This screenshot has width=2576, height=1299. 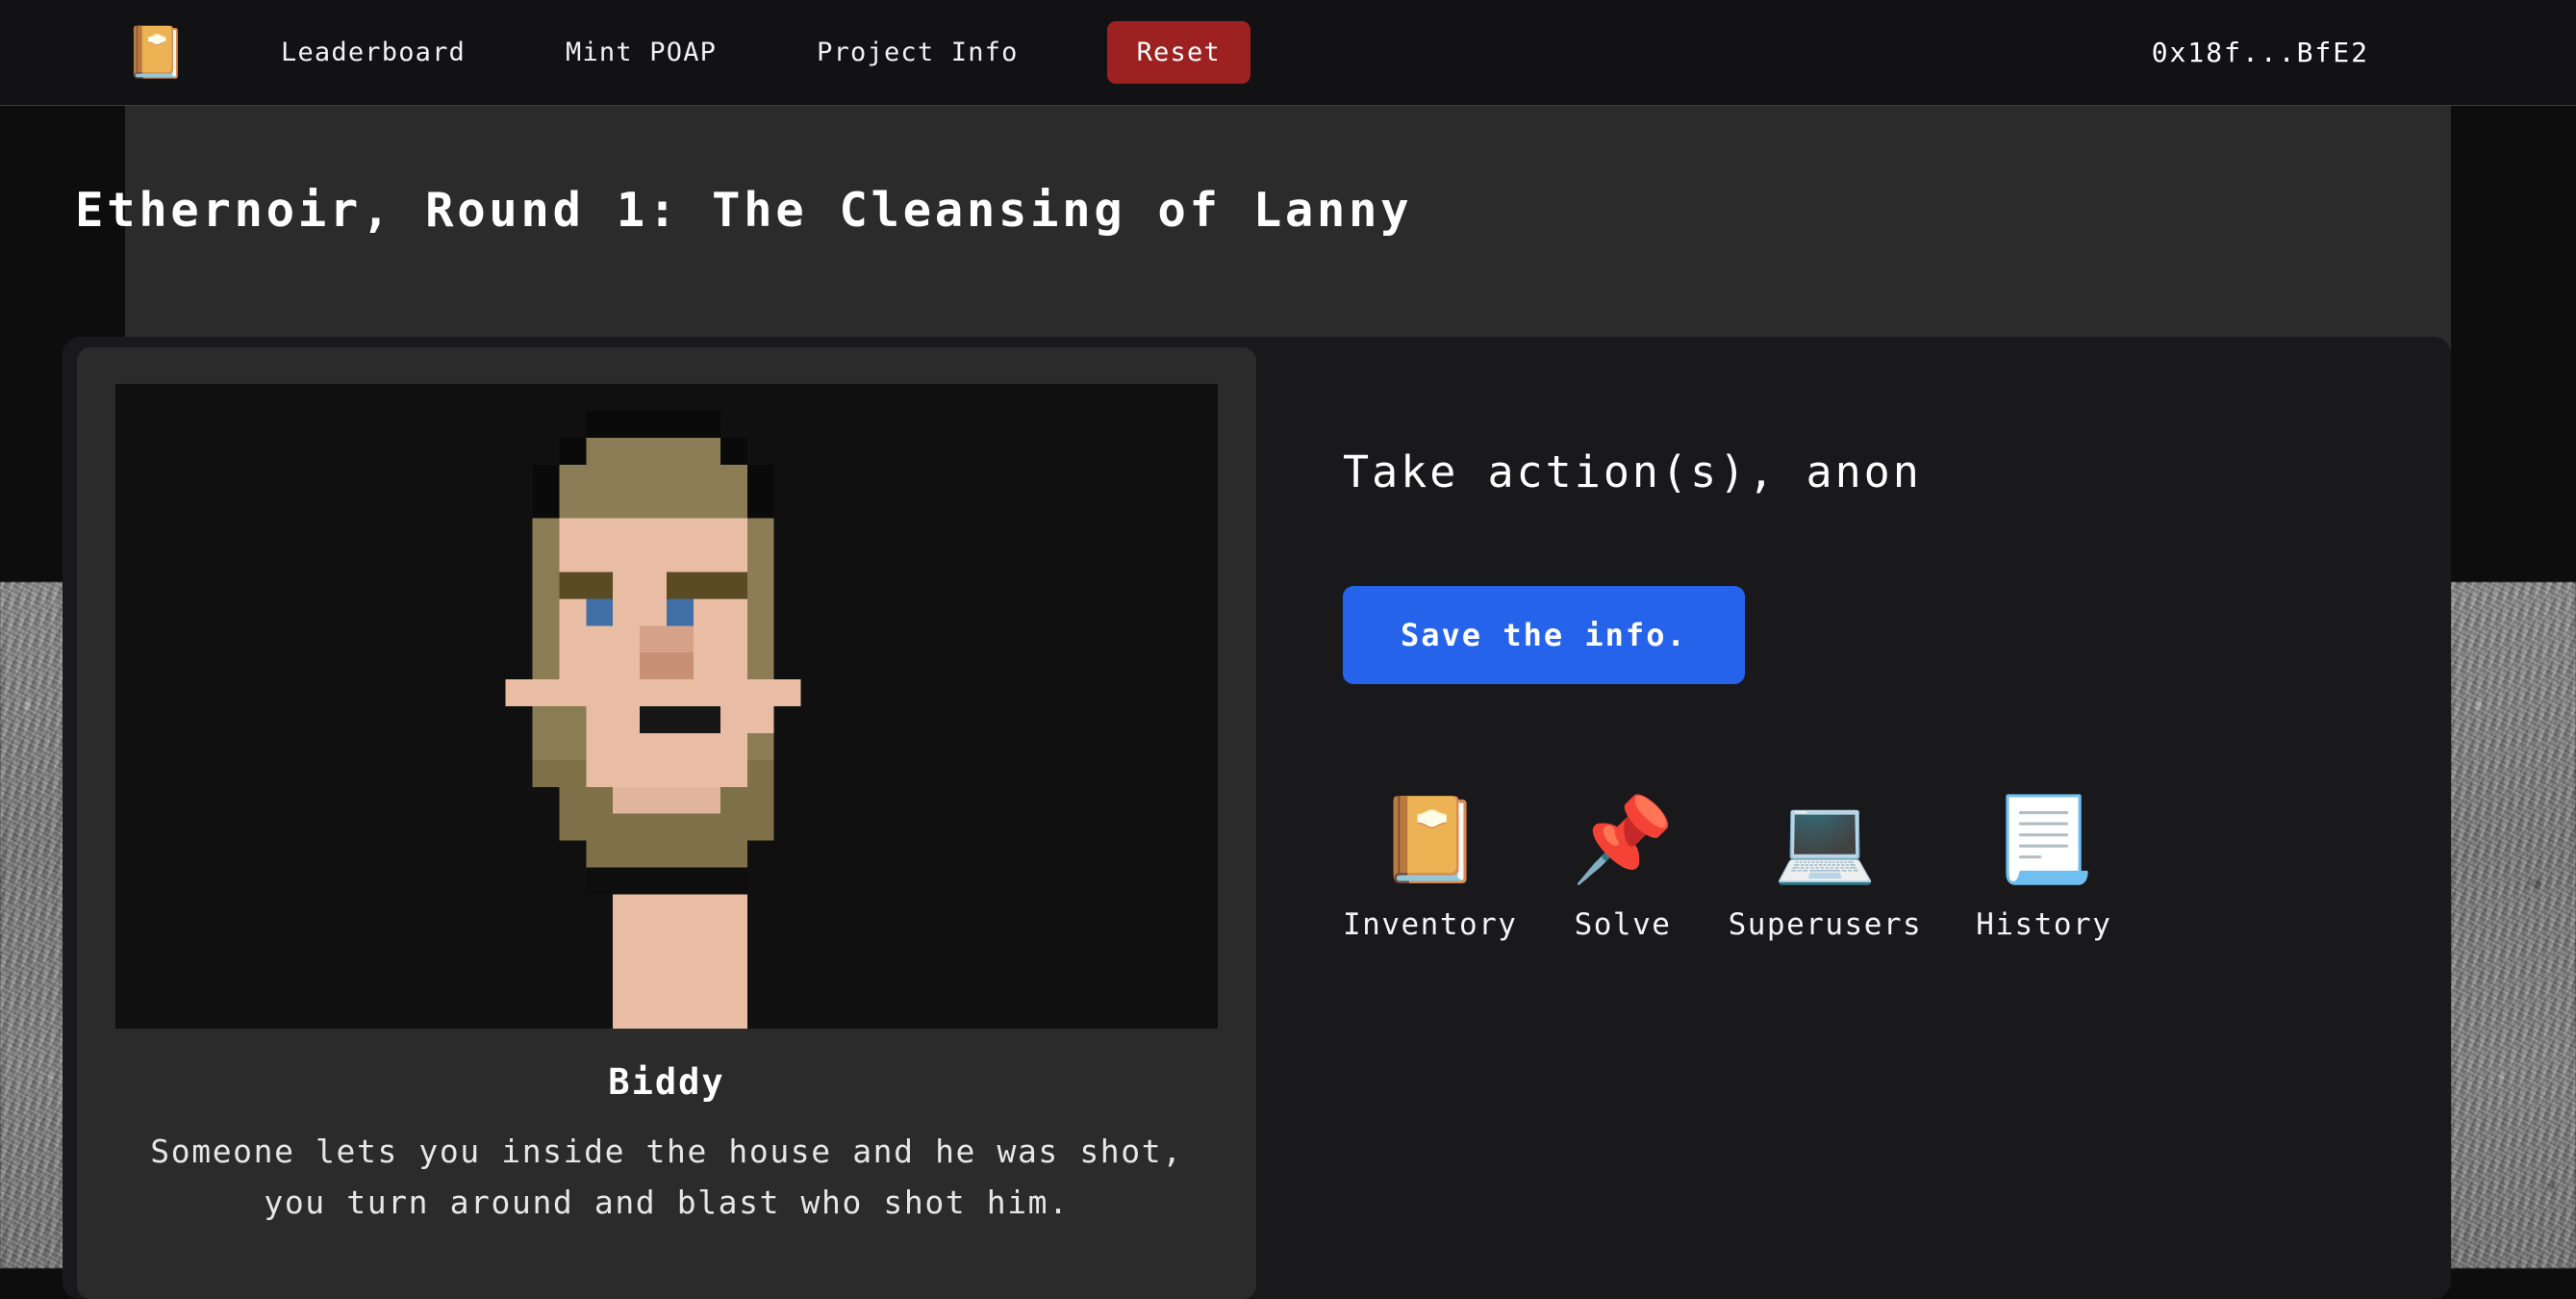 What do you see at coordinates (1430, 840) in the screenshot?
I see `notebook-icon: 📔` at bounding box center [1430, 840].